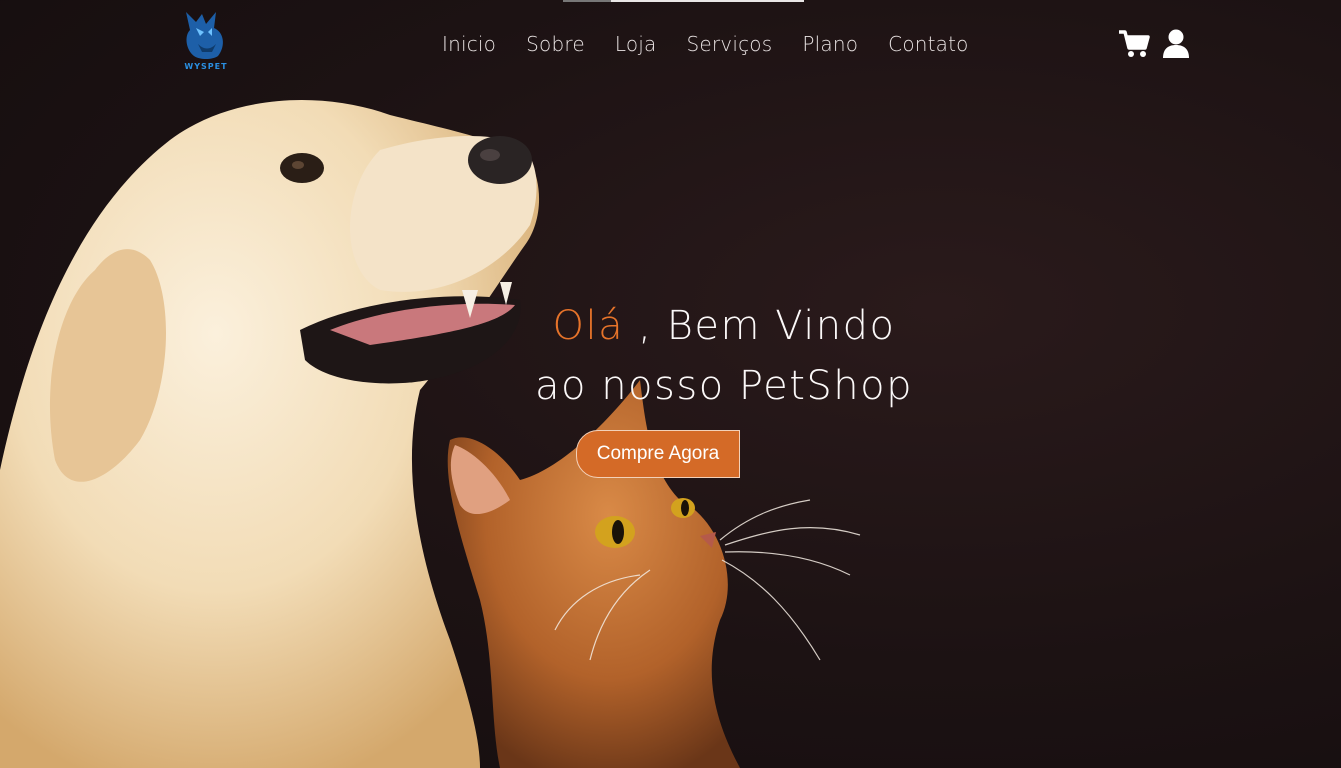 The height and width of the screenshot is (768, 1341). What do you see at coordinates (928, 44) in the screenshot?
I see `nav-item-contato: Contato` at bounding box center [928, 44].